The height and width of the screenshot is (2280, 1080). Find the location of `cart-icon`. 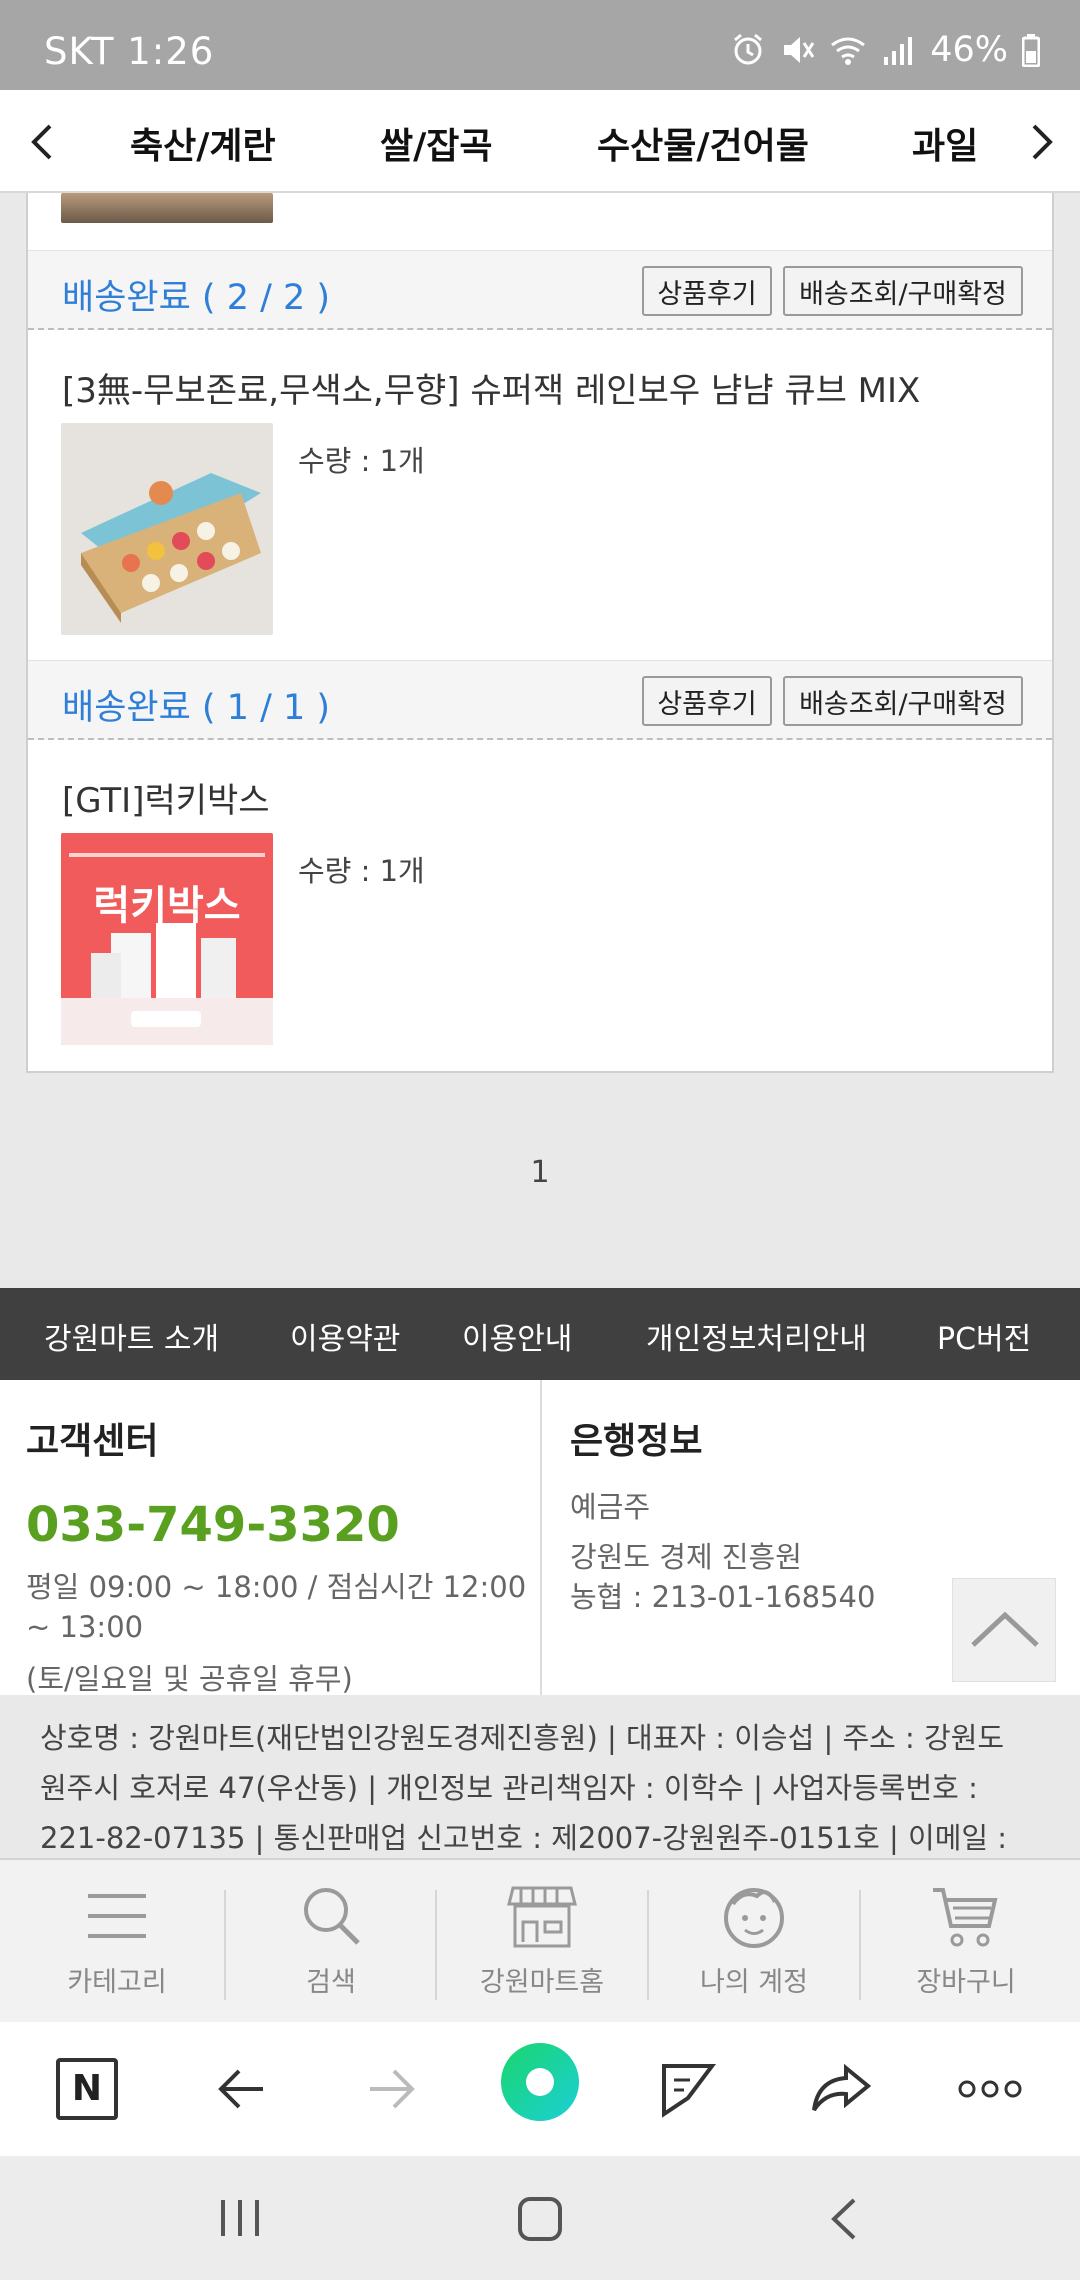

cart-icon is located at coordinates (965, 1917).